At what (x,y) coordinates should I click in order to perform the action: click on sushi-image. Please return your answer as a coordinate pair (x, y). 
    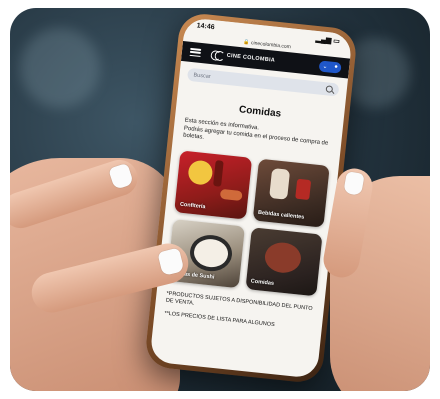
    Looking at the image, I should click on (211, 252).